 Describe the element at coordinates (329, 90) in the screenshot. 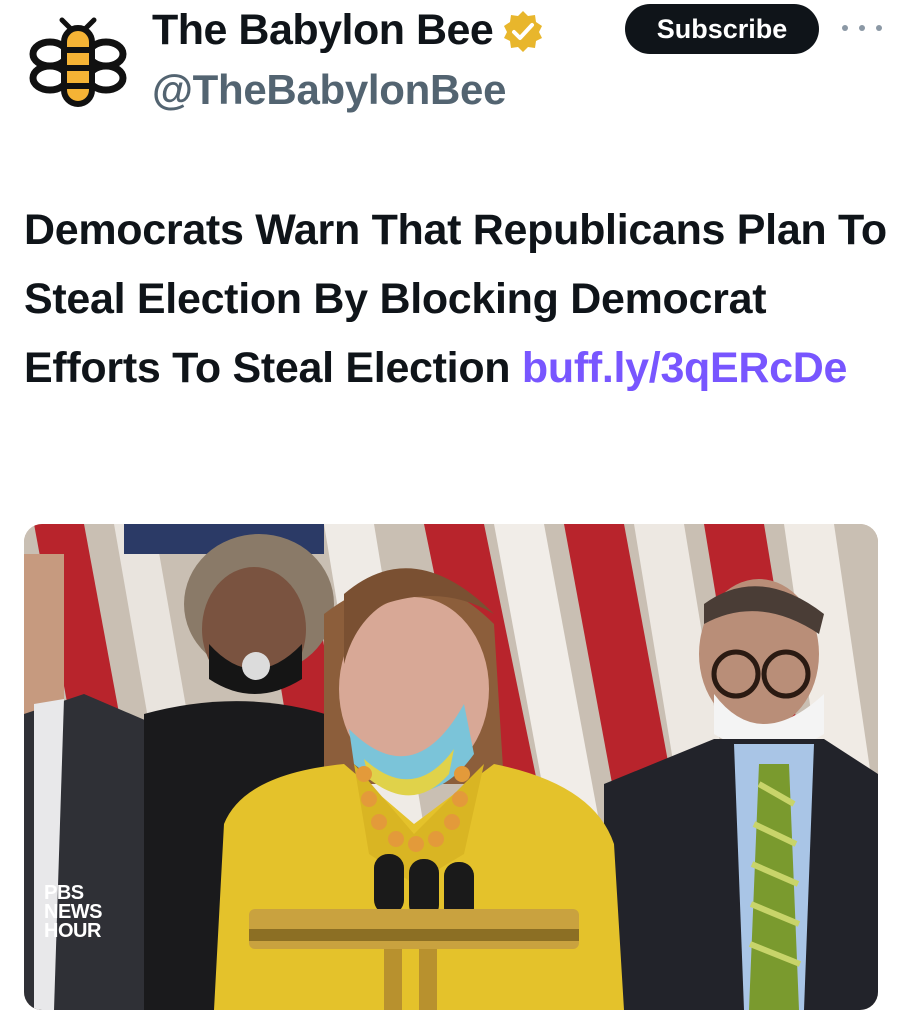

I see `account-handle: @TheBabylonBee` at that location.